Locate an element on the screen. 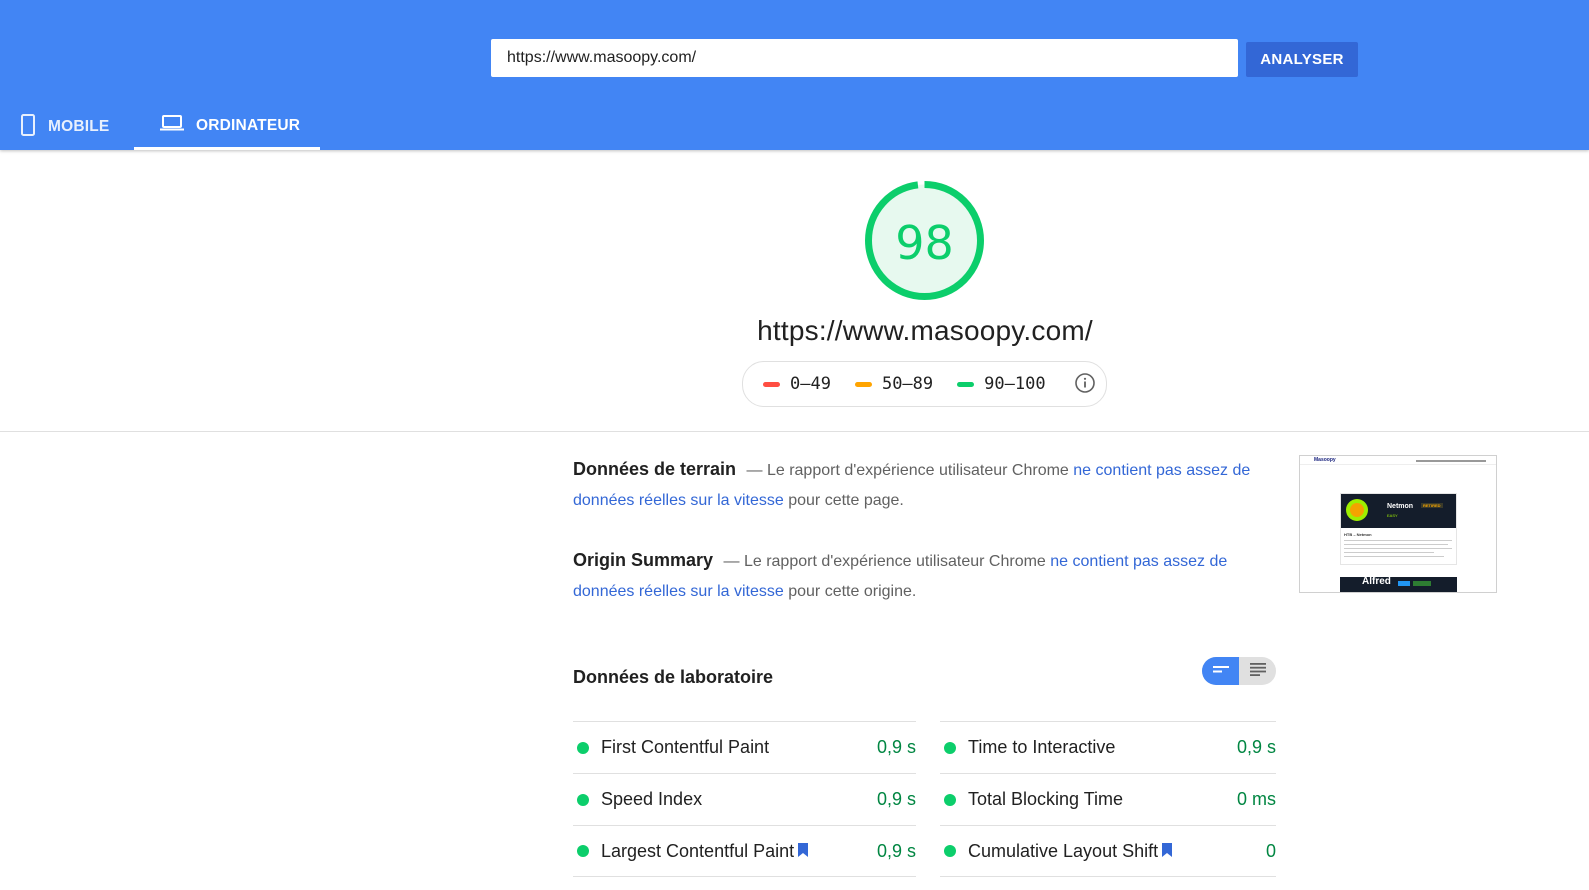 The width and height of the screenshot is (1589, 890). metric-name: Cumulative Layout Shift is located at coordinates (1117, 851).